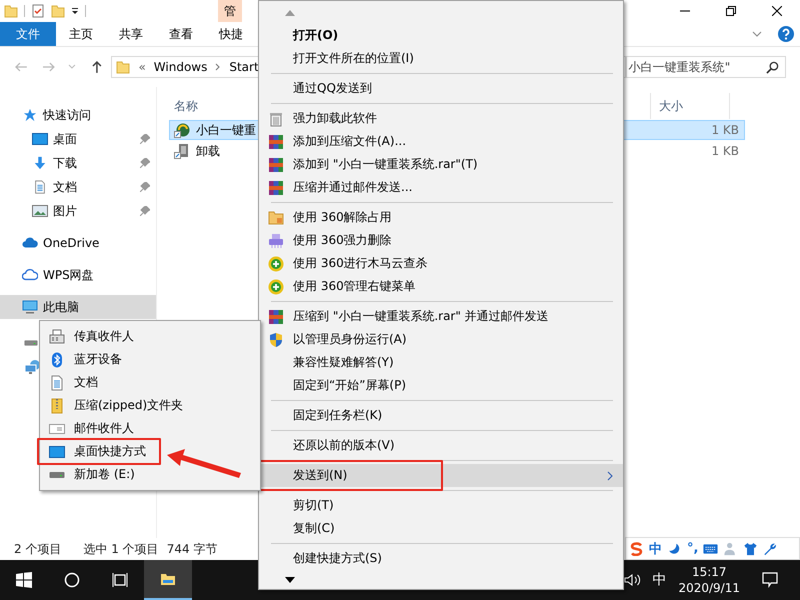 This screenshot has height=600, width=800. Describe the element at coordinates (38, 549) in the screenshot. I see `item-count: 2 个项目` at that location.